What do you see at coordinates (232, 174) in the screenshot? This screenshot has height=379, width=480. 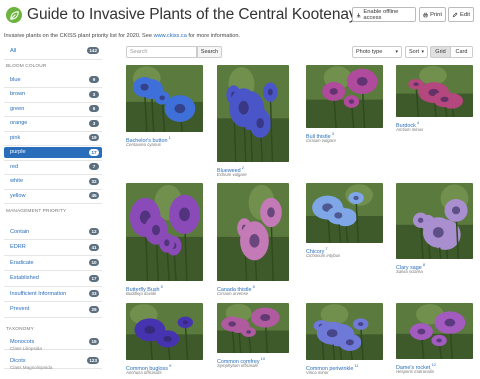 I see `plant-scientific-name: Echium vulgare` at bounding box center [232, 174].